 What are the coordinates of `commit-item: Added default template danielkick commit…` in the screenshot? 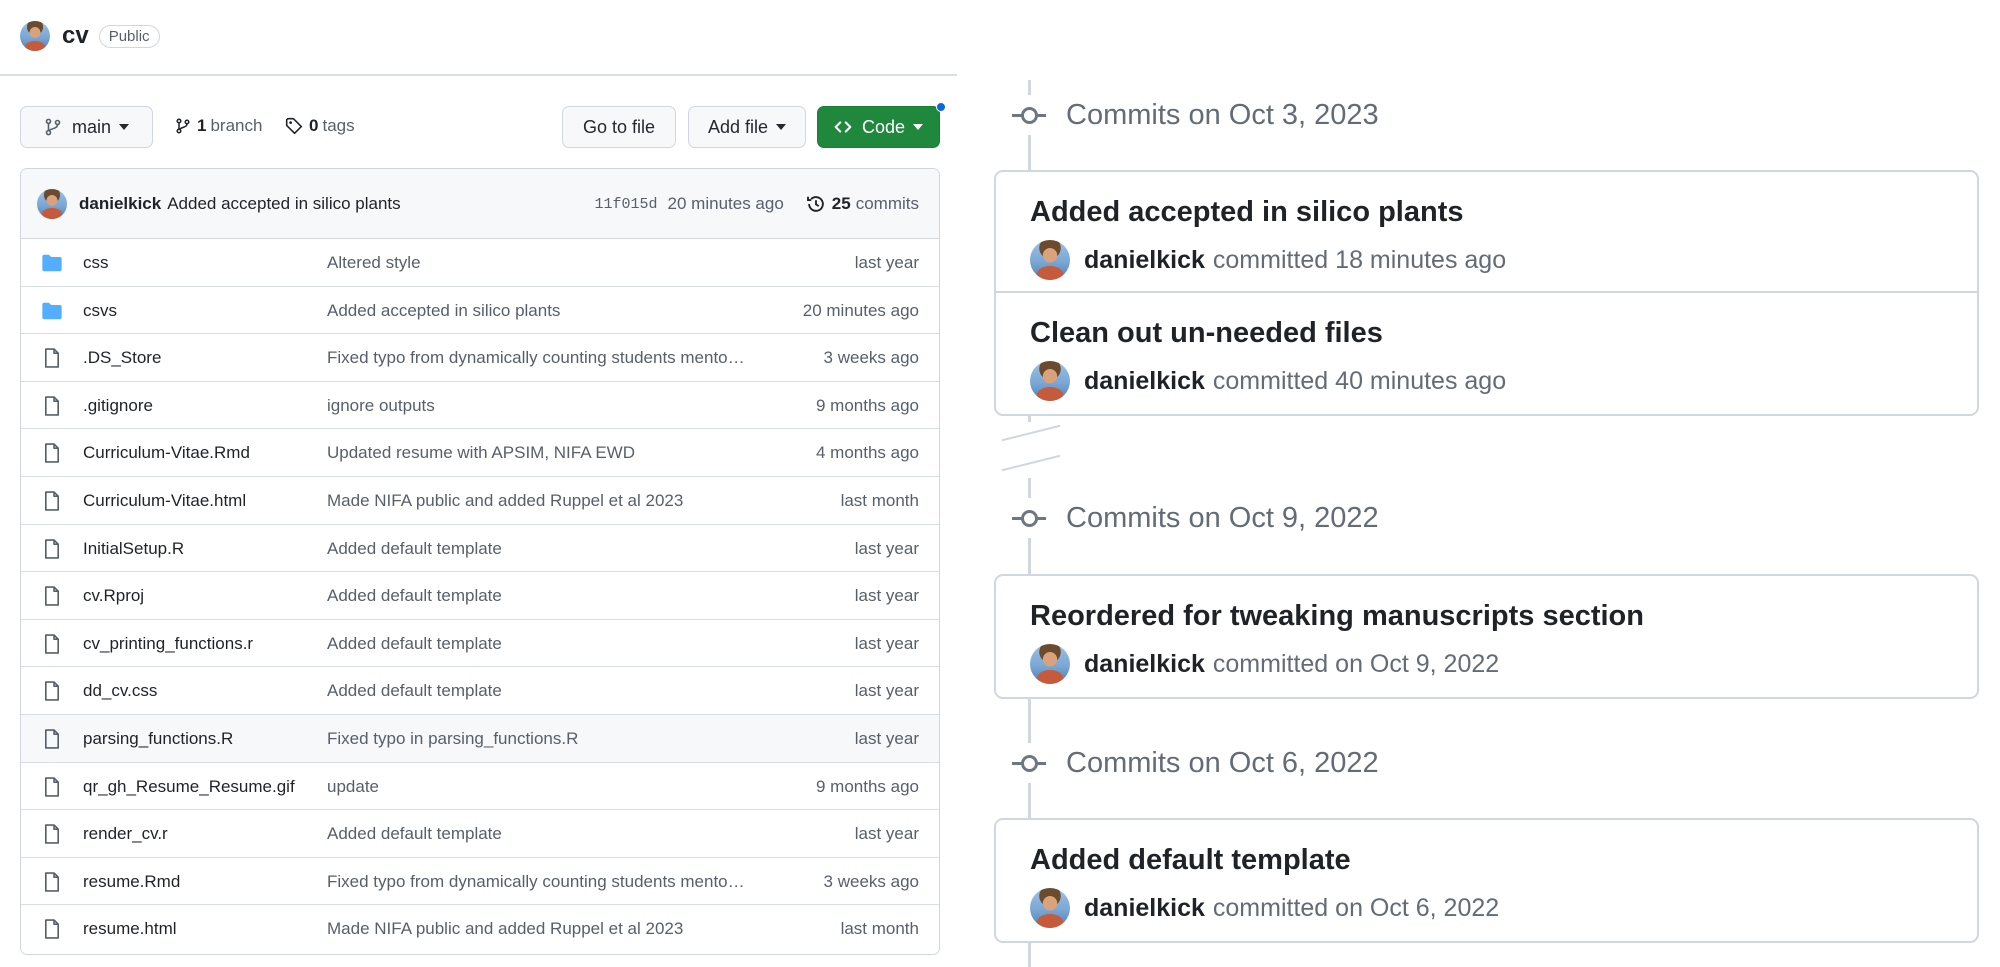 It's located at (1486, 880).